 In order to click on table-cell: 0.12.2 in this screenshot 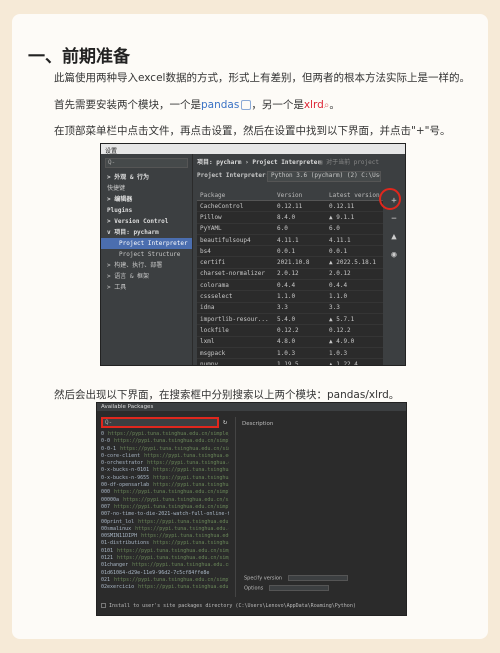, I will do `click(340, 330)`.